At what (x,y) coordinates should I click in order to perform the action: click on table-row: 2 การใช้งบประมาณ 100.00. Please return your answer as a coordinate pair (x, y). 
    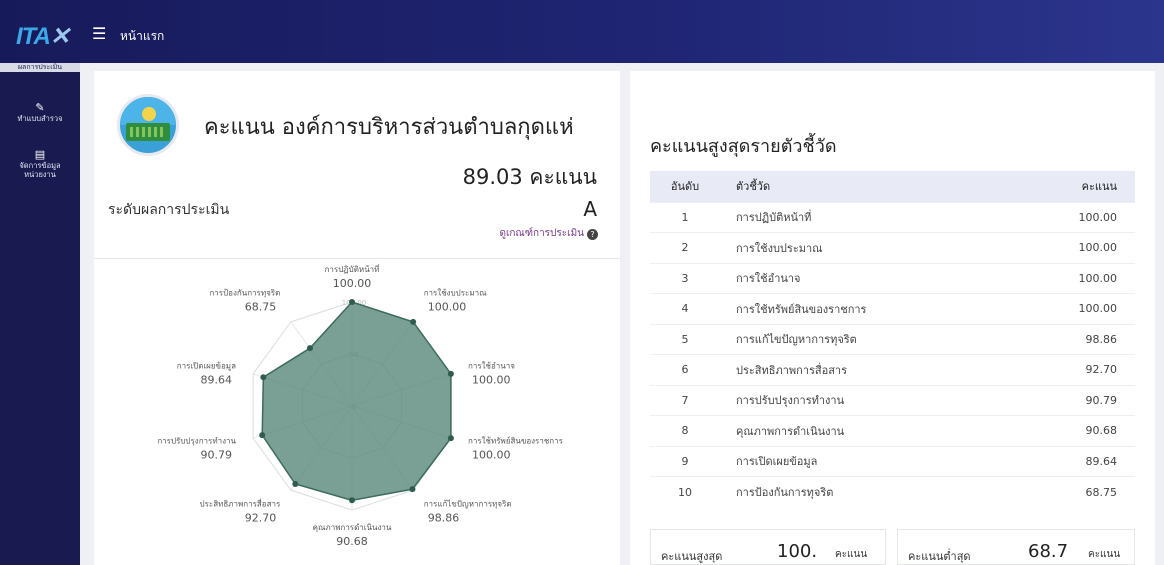
    Looking at the image, I should click on (892, 247).